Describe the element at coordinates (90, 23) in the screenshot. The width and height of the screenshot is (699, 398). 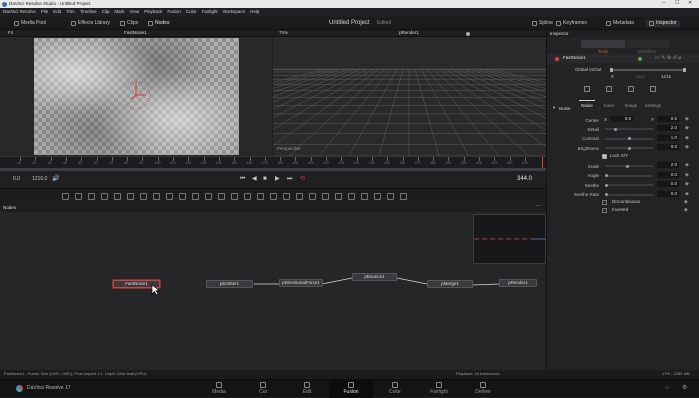
I see `effects-library-button: Effects Library` at that location.